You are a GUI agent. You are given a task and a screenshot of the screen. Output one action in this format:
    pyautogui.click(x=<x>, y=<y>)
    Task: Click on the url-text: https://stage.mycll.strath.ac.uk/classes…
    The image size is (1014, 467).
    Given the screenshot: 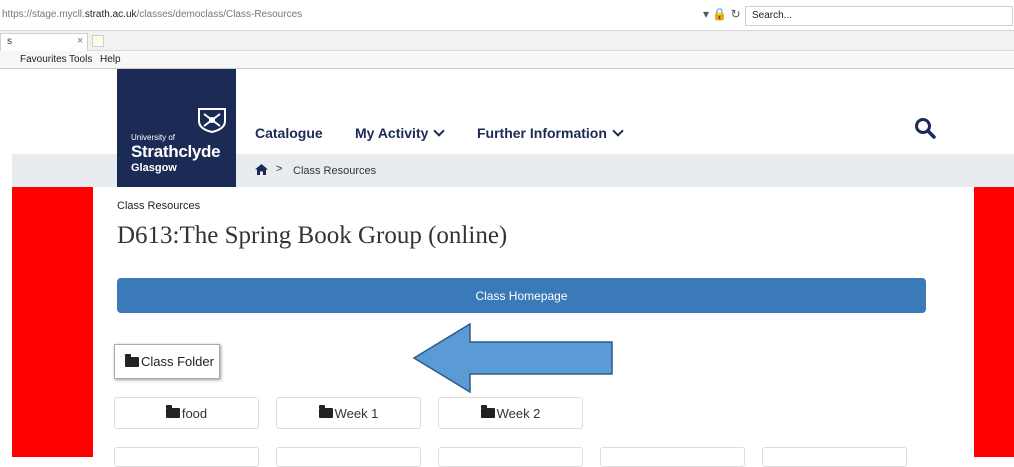 What is the action you would take?
    pyautogui.click(x=152, y=14)
    